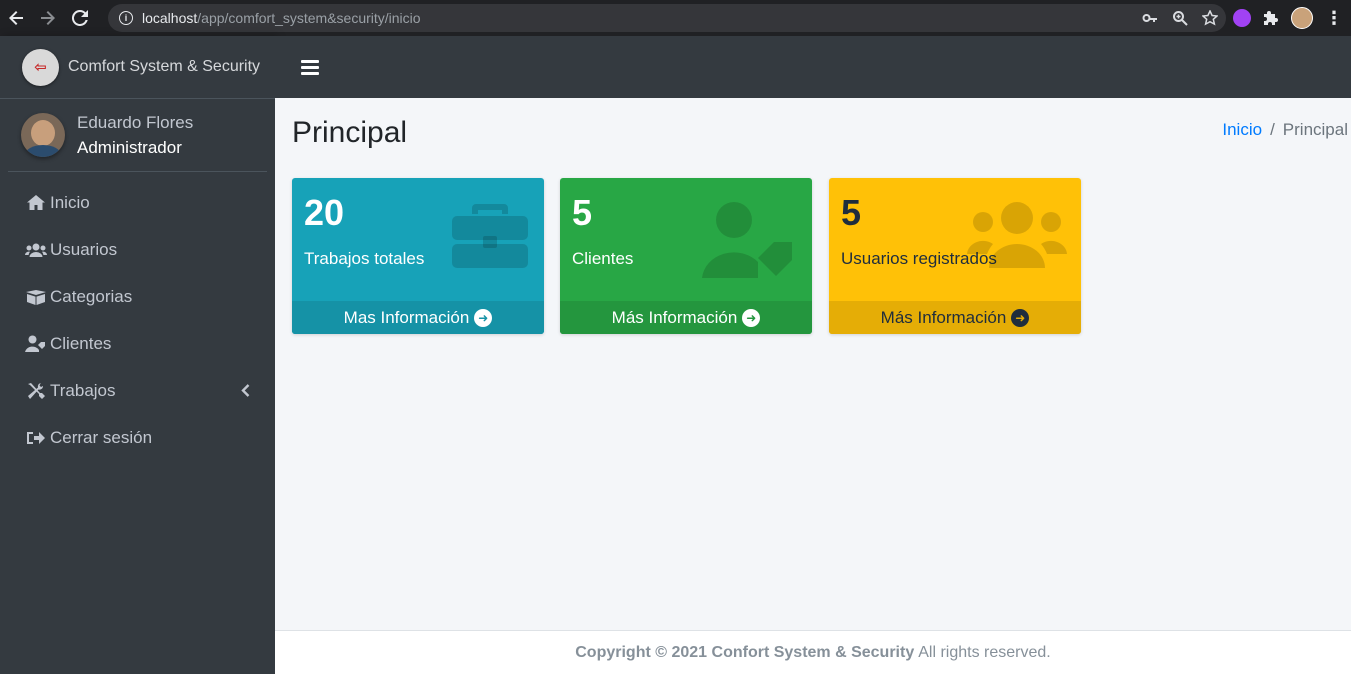 The width and height of the screenshot is (1351, 674). I want to click on key-icon, so click(1150, 18).